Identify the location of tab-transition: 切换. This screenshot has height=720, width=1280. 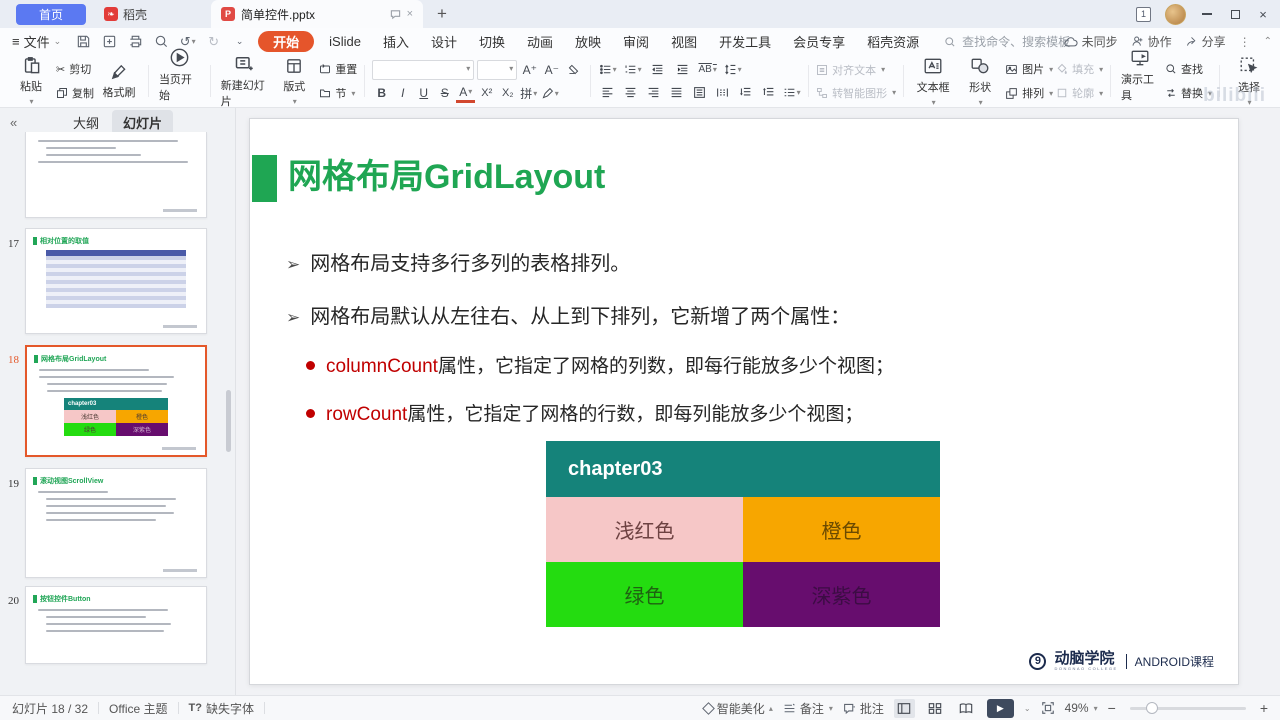
(492, 41).